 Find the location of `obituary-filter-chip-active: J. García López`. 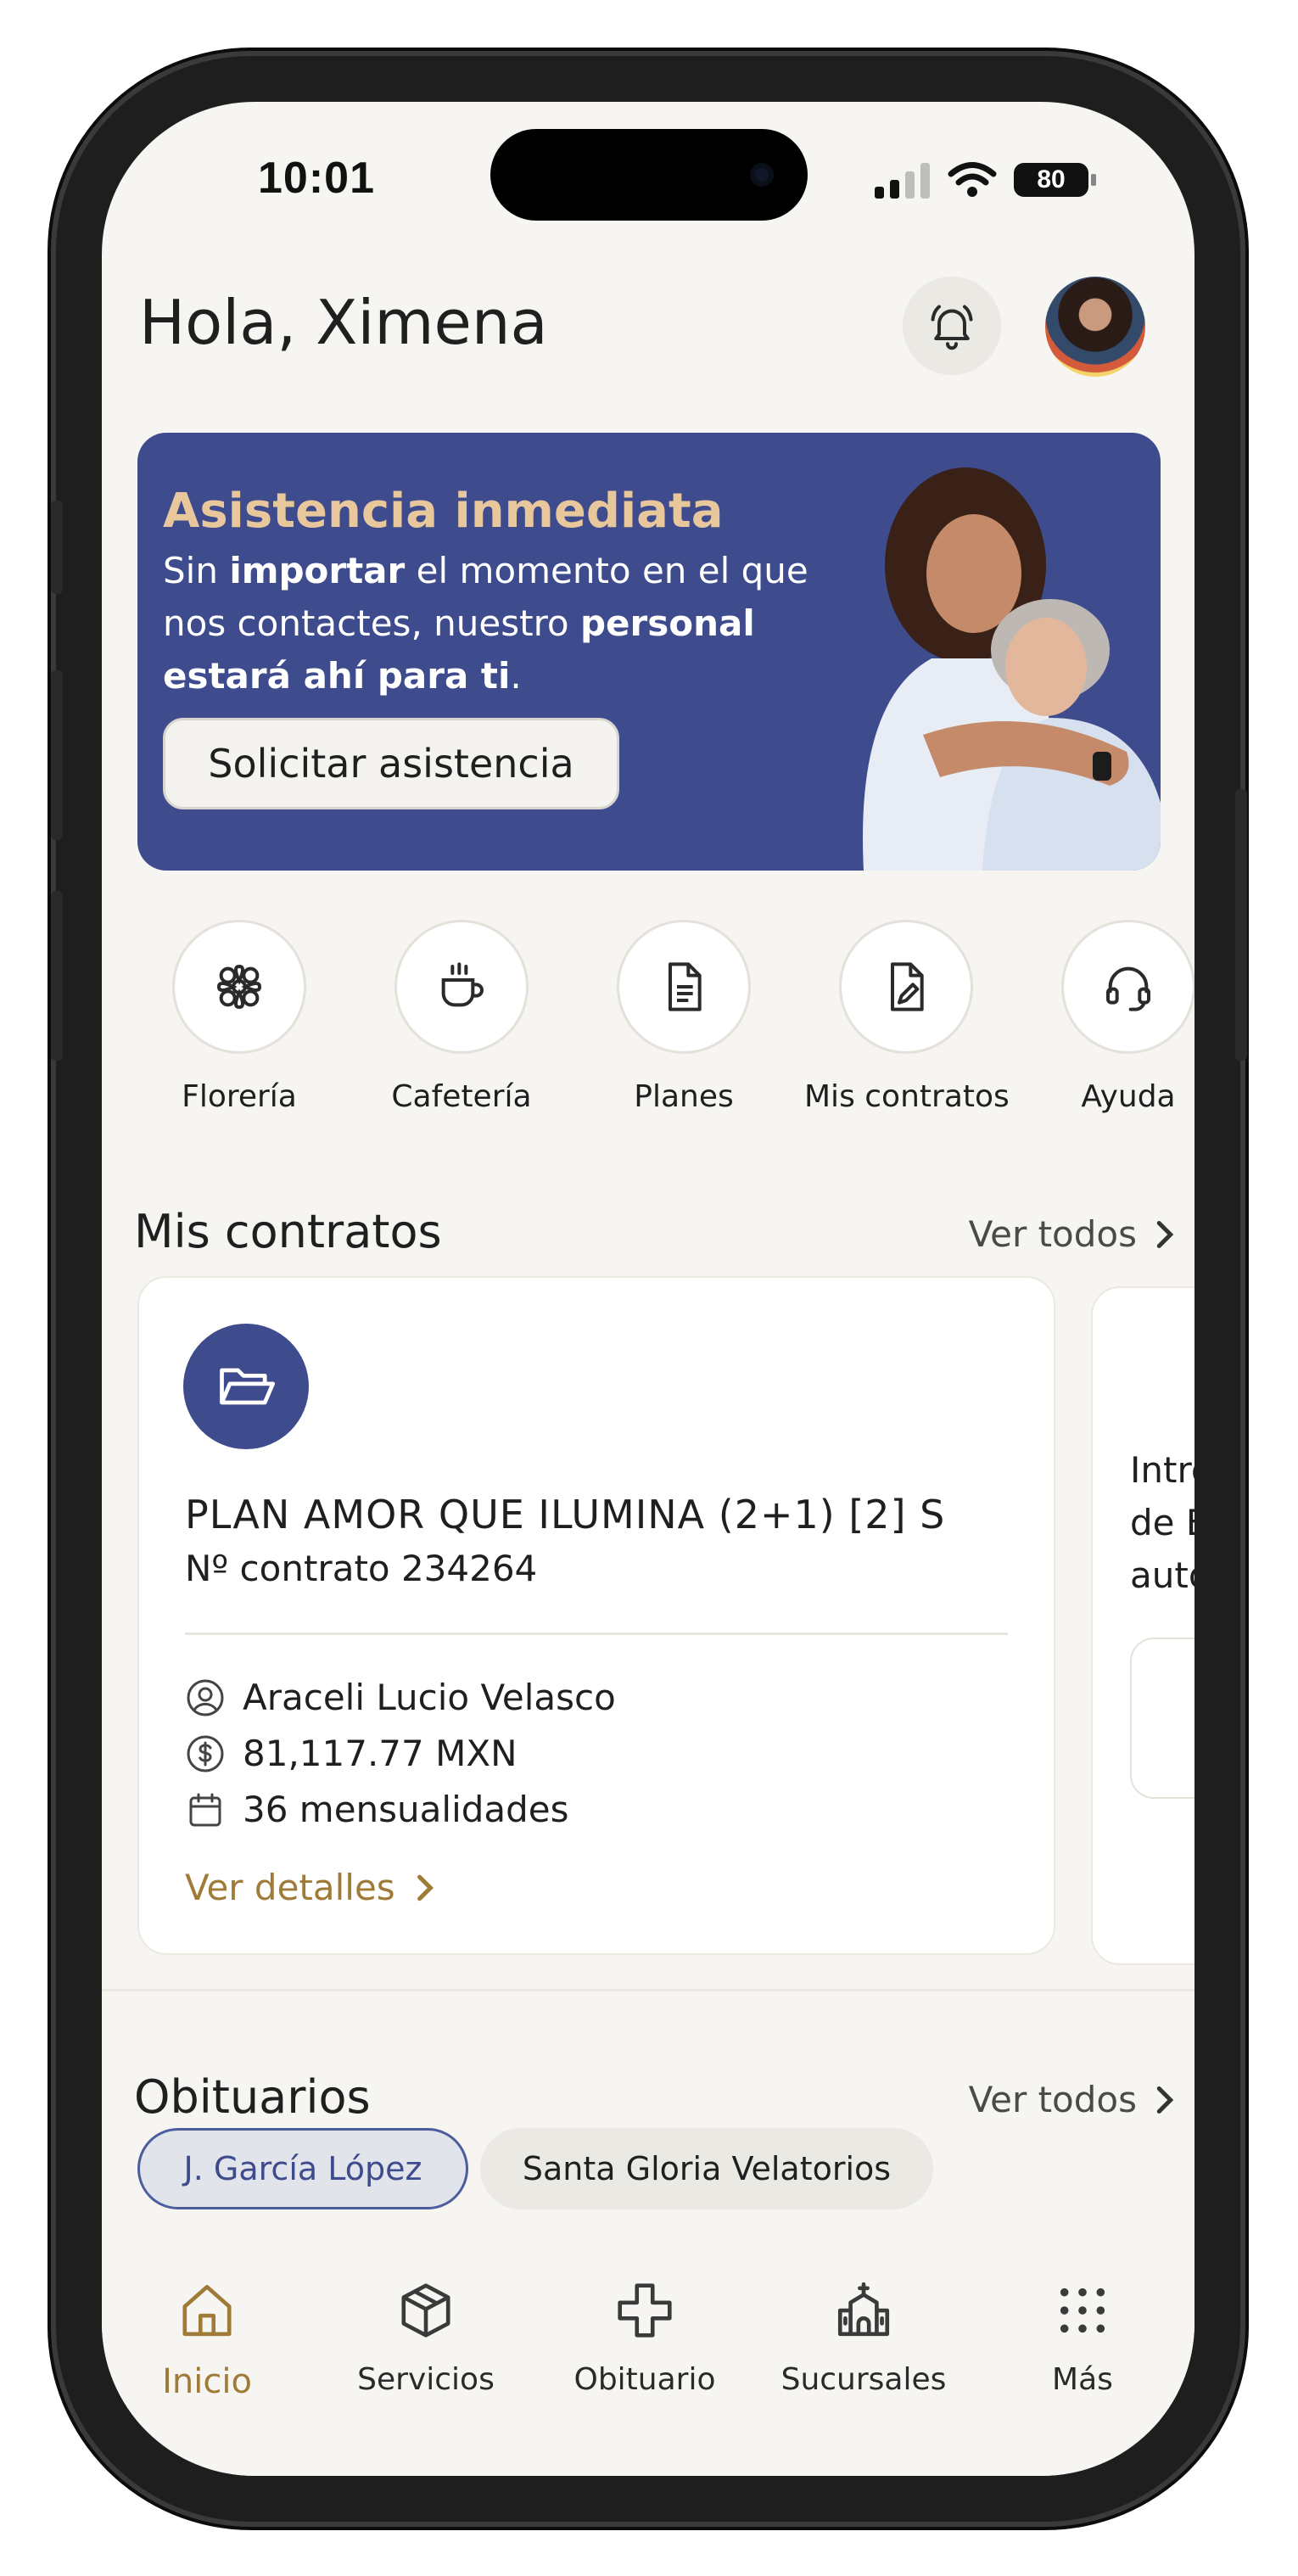

obituary-filter-chip-active: J. García López is located at coordinates (302, 2169).